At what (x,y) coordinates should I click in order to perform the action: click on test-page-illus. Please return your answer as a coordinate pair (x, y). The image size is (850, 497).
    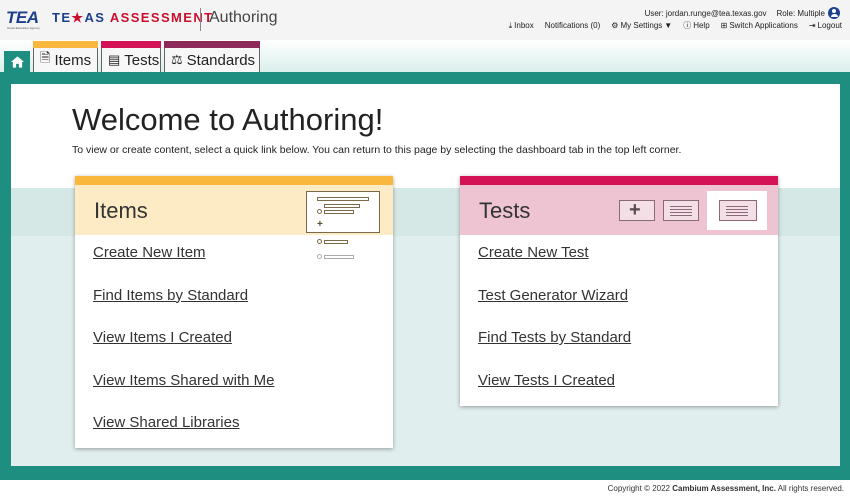
    Looking at the image, I should click on (681, 210).